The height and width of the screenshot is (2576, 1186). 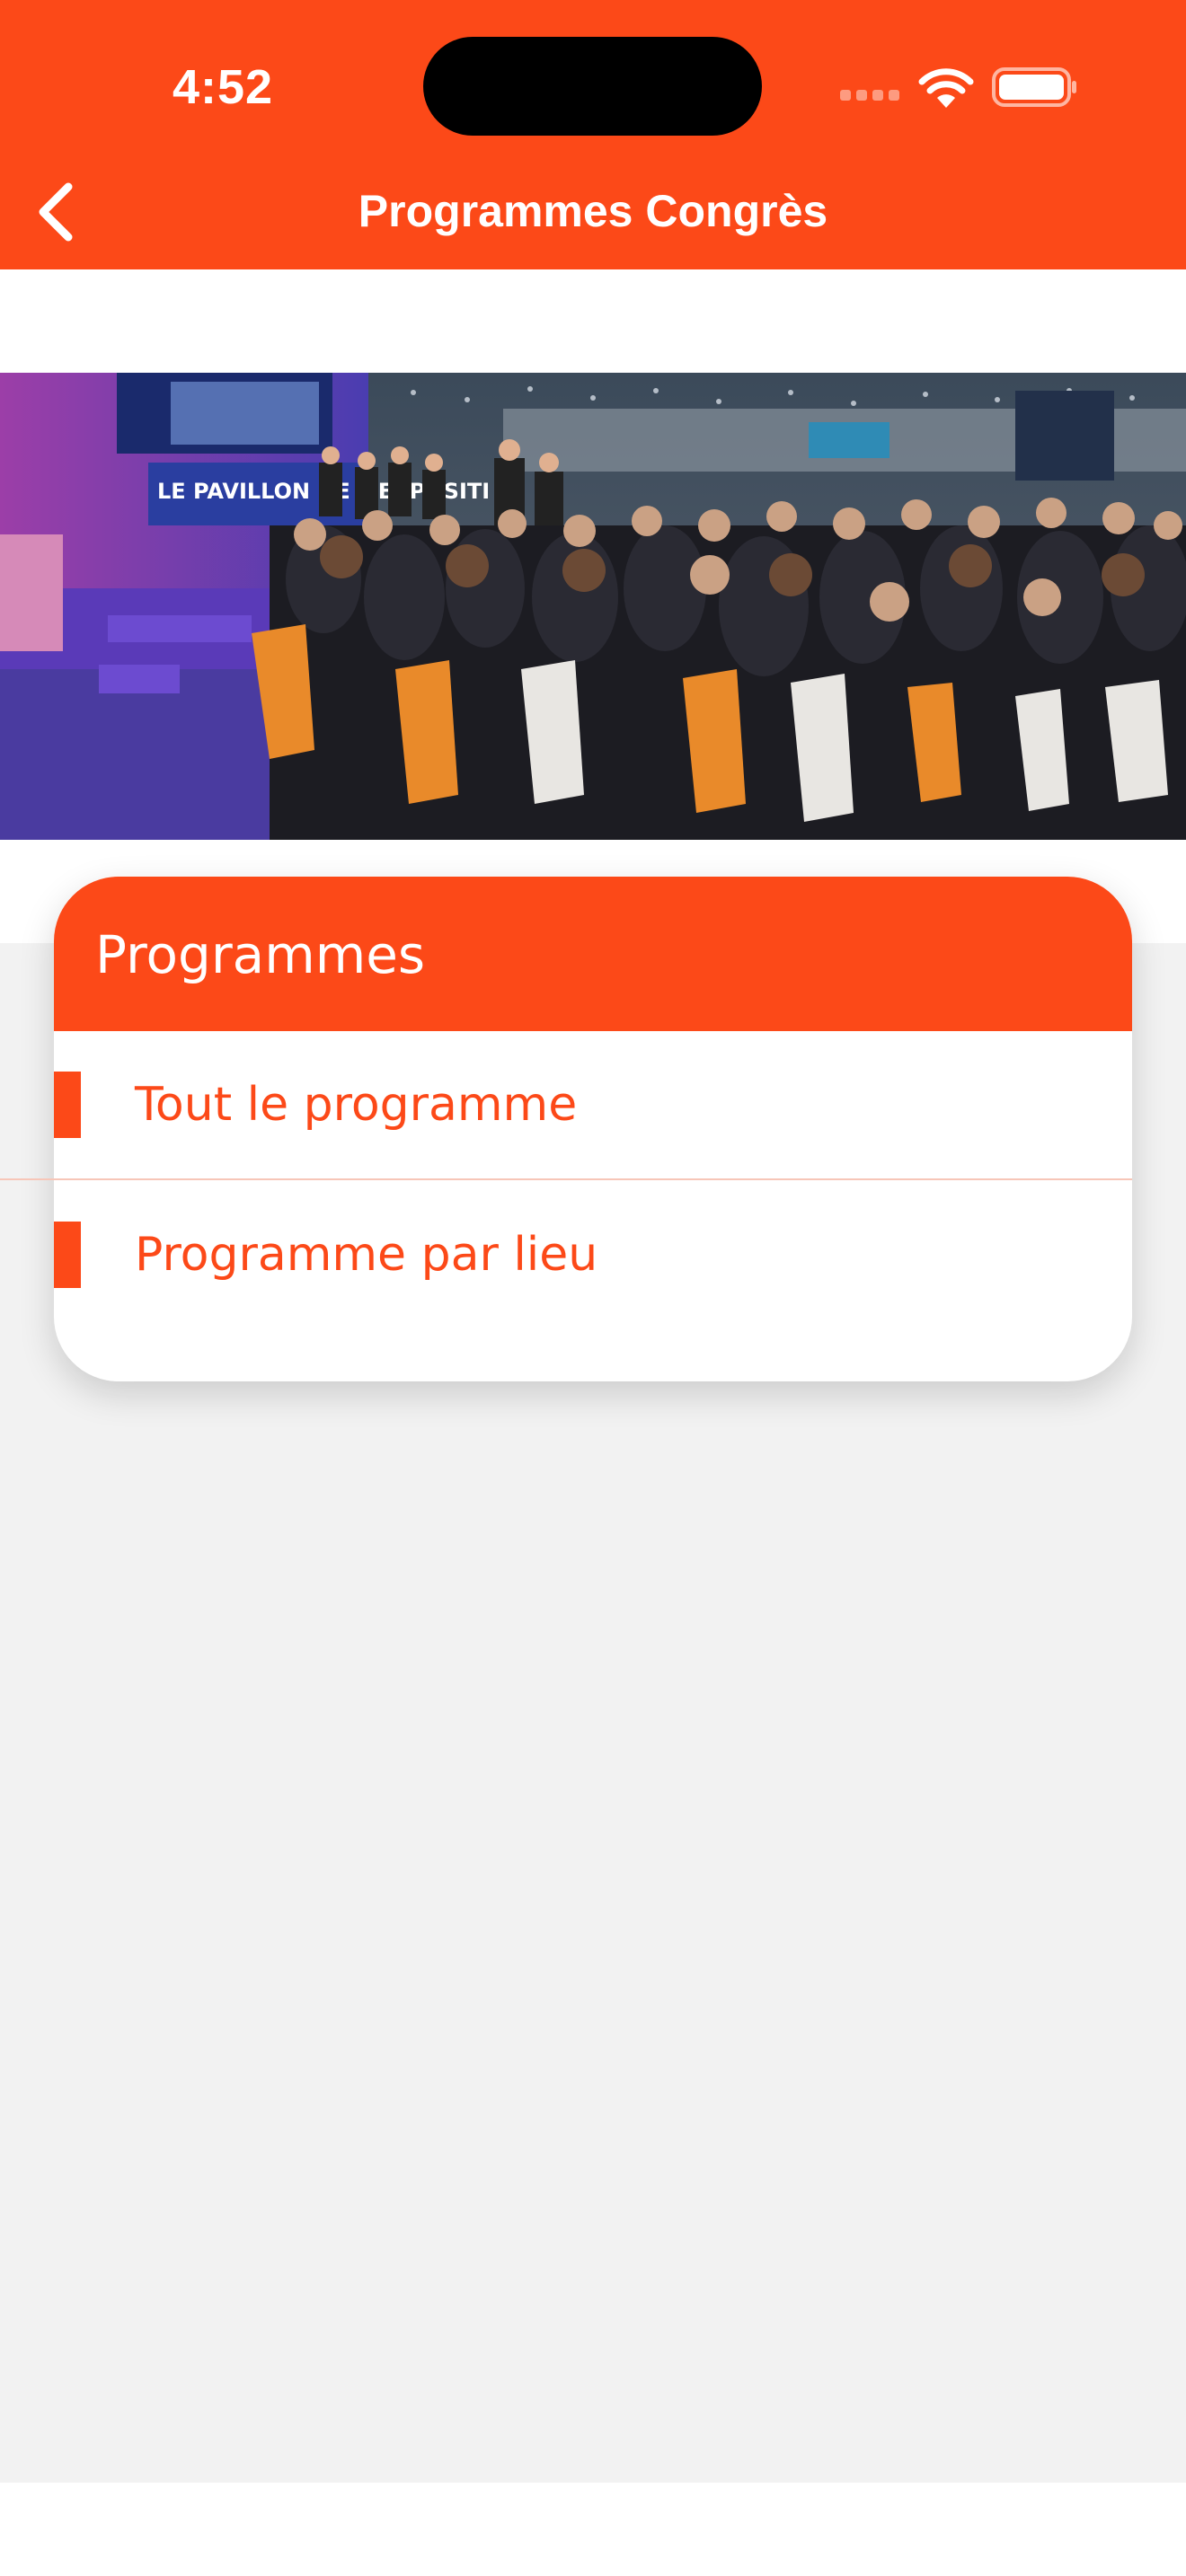 What do you see at coordinates (592, 86) in the screenshot?
I see `dynamic-island` at bounding box center [592, 86].